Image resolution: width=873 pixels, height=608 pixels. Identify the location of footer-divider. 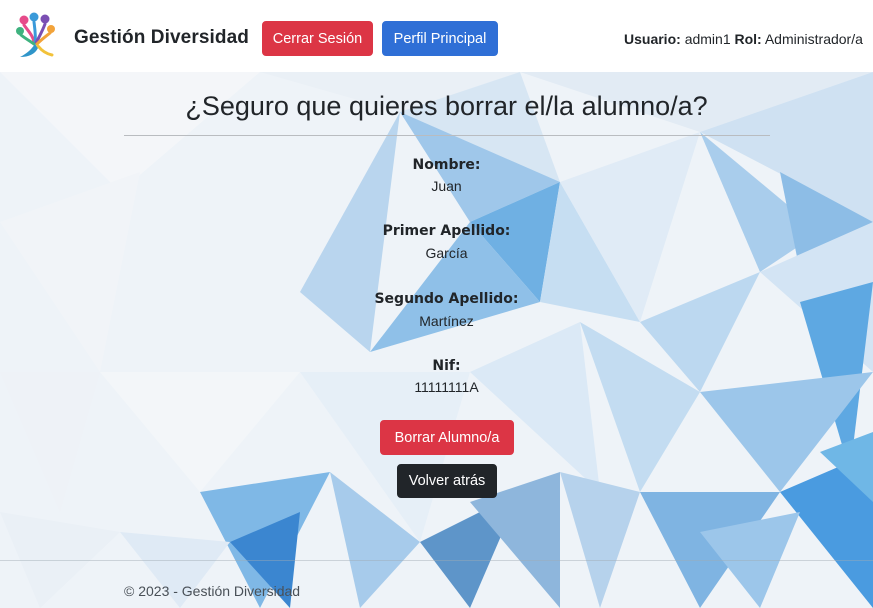
(436, 560).